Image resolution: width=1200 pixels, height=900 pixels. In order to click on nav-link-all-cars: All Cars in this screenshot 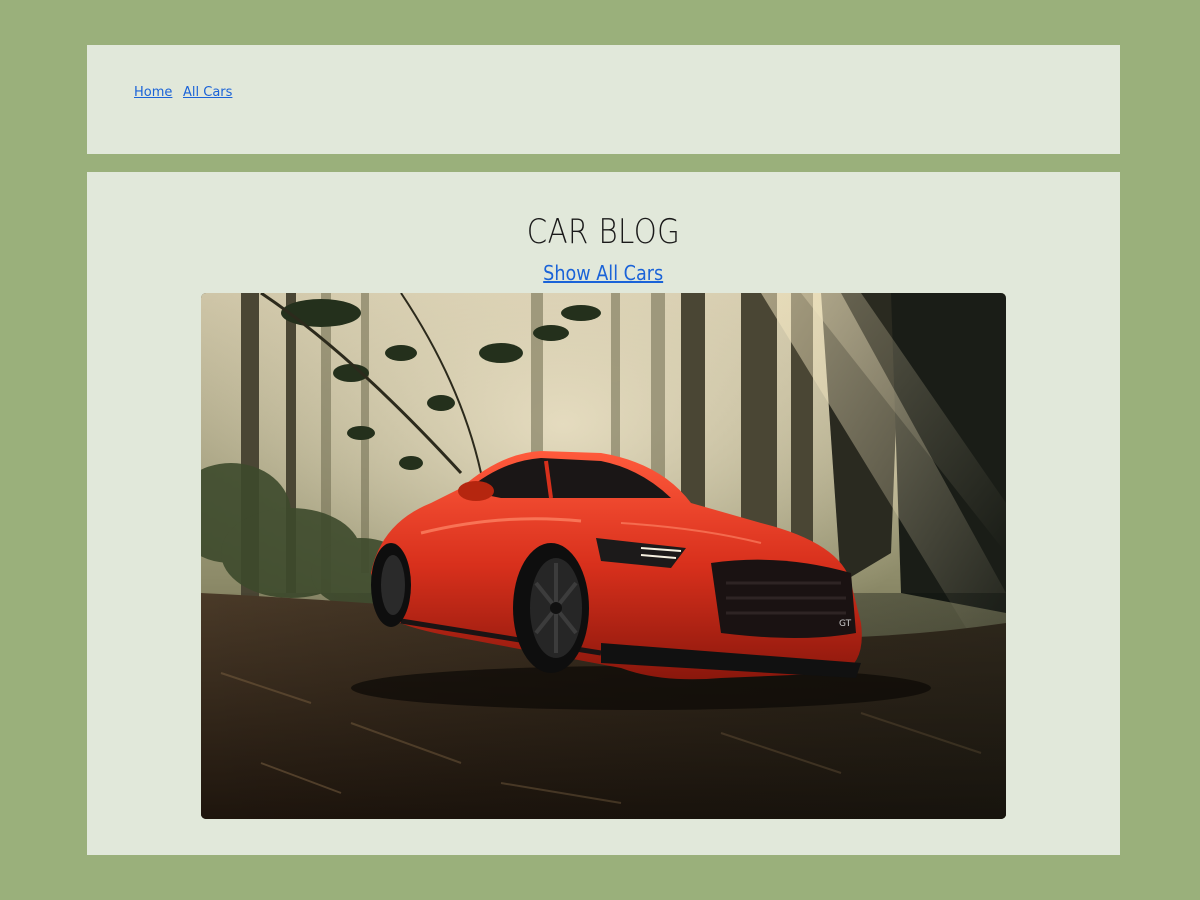, I will do `click(207, 92)`.